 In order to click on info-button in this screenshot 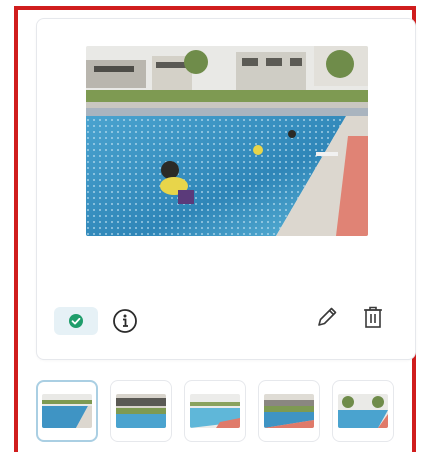, I will do `click(125, 321)`.